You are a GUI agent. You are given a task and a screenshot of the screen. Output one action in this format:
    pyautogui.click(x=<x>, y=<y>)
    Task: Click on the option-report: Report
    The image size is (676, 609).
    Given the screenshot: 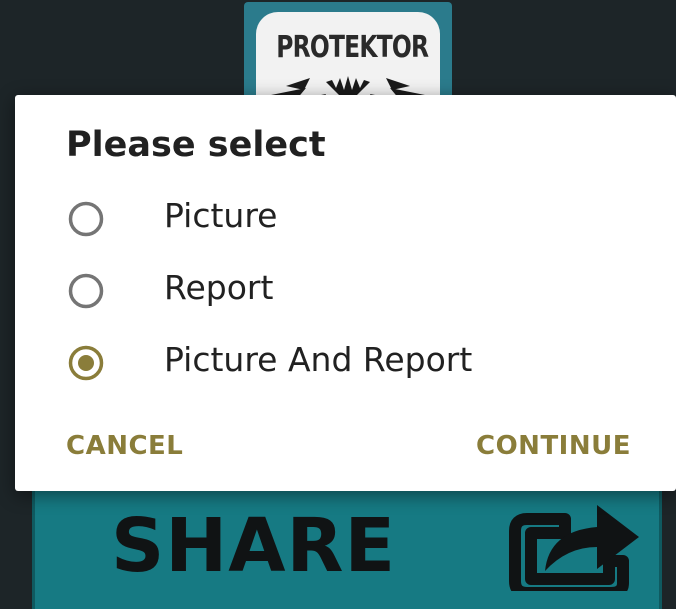 What is the action you would take?
    pyautogui.click(x=345, y=294)
    